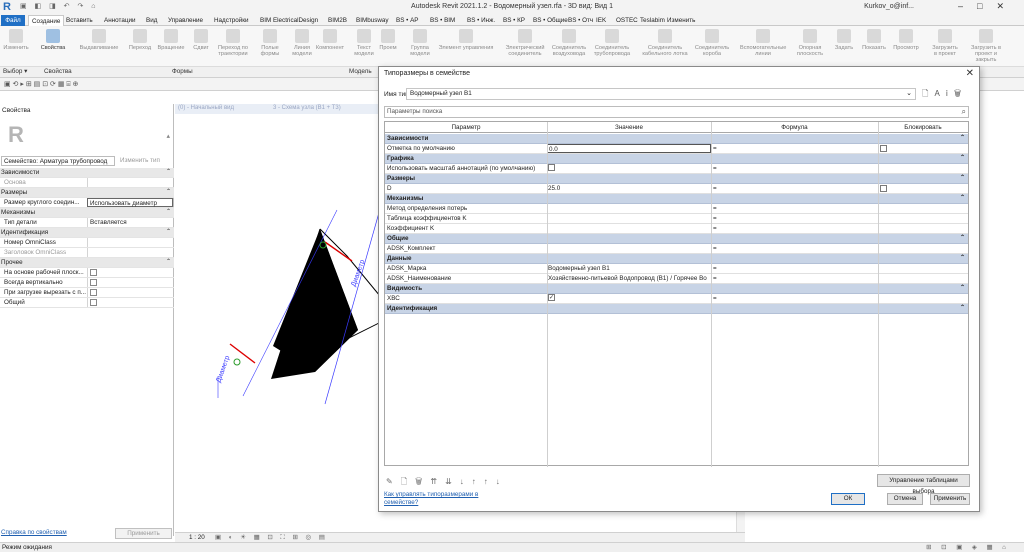 This screenshot has width=1024, height=552. What do you see at coordinates (968, 547) in the screenshot?
I see `status-icons: ⊞ ⊡ ▣ ◈ ▦ ⌂` at bounding box center [968, 547].